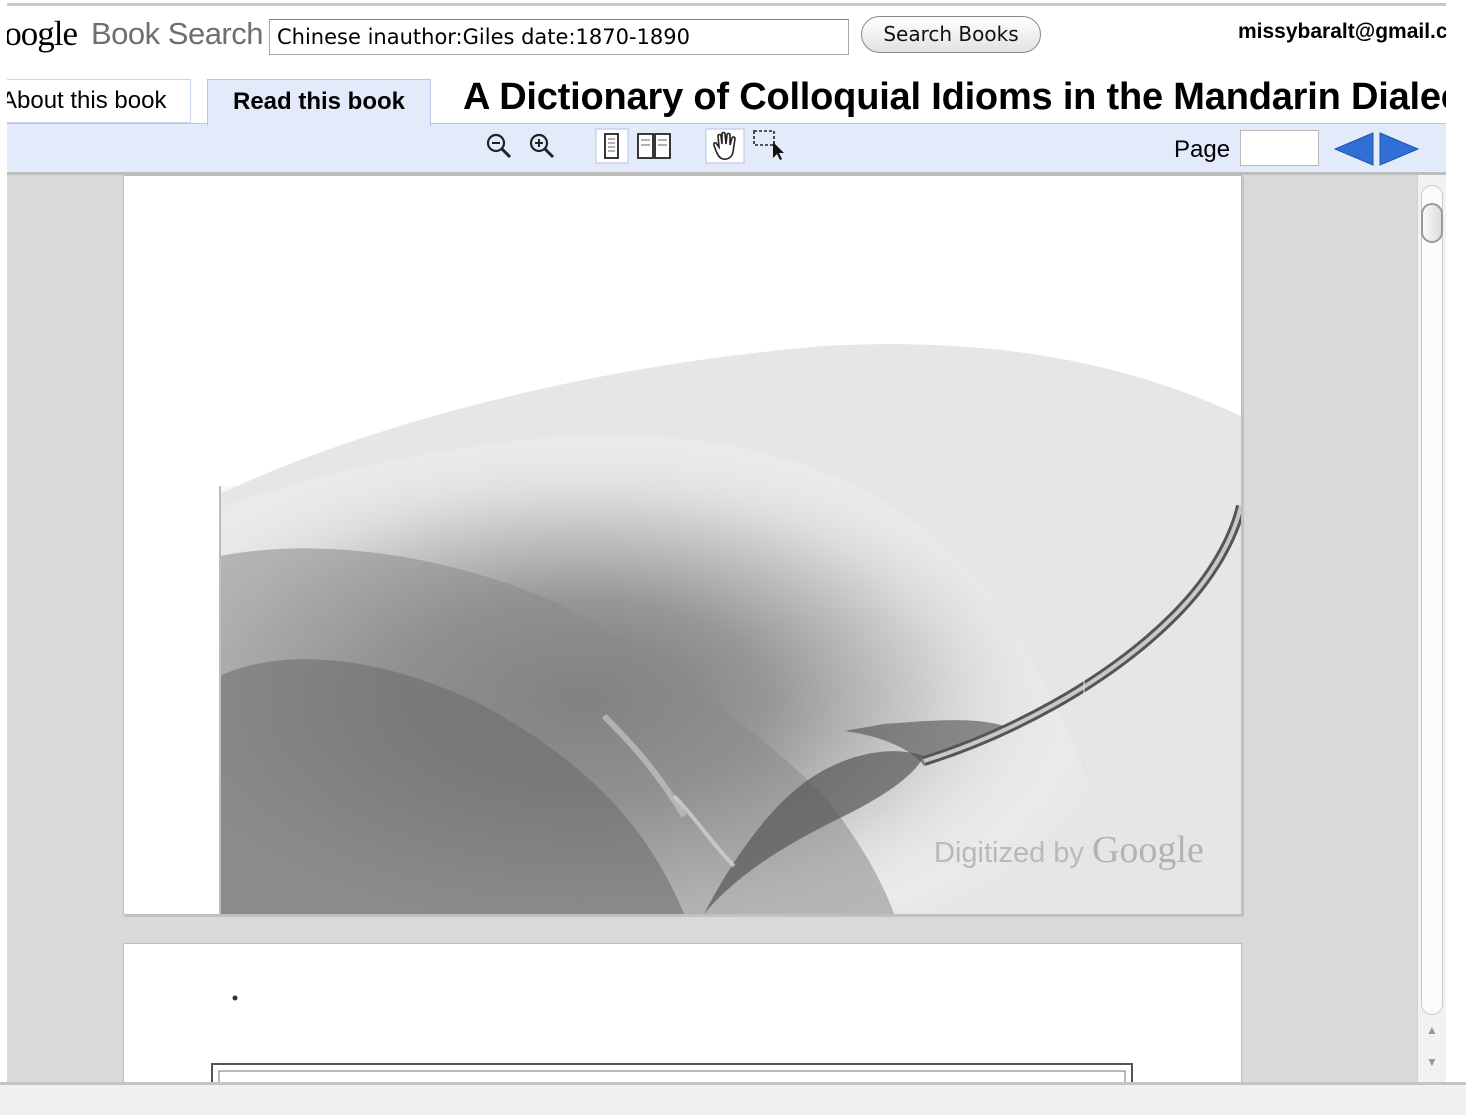  I want to click on vertical-scrollbar: ▲ ▼, so click(1431, 628).